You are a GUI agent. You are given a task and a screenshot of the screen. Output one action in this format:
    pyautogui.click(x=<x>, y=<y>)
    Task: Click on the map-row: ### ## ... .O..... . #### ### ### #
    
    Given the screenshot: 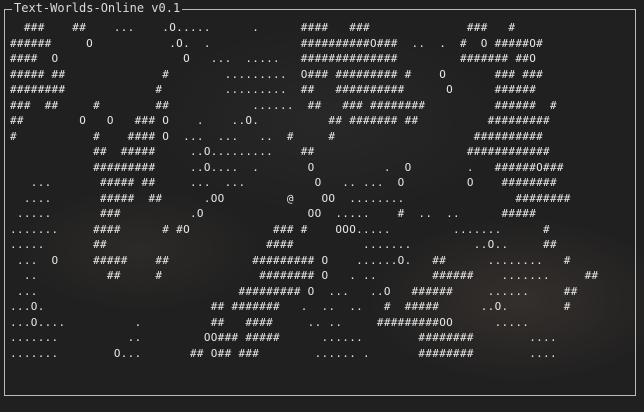 What is the action you would take?
    pyautogui.click(x=263, y=27)
    